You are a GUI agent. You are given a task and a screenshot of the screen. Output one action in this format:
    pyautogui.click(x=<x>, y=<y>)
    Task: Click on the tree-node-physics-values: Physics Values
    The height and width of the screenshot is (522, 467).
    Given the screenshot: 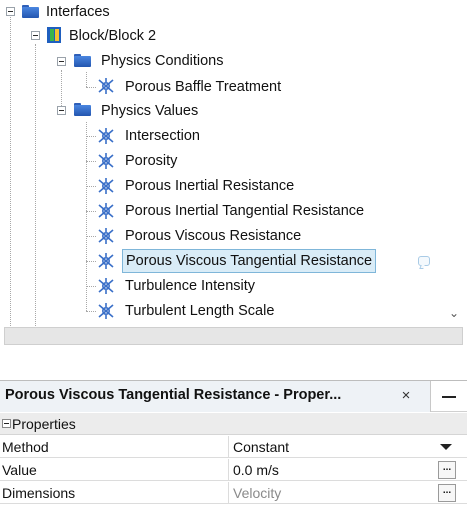 What is the action you would take?
    pyautogui.click(x=149, y=111)
    